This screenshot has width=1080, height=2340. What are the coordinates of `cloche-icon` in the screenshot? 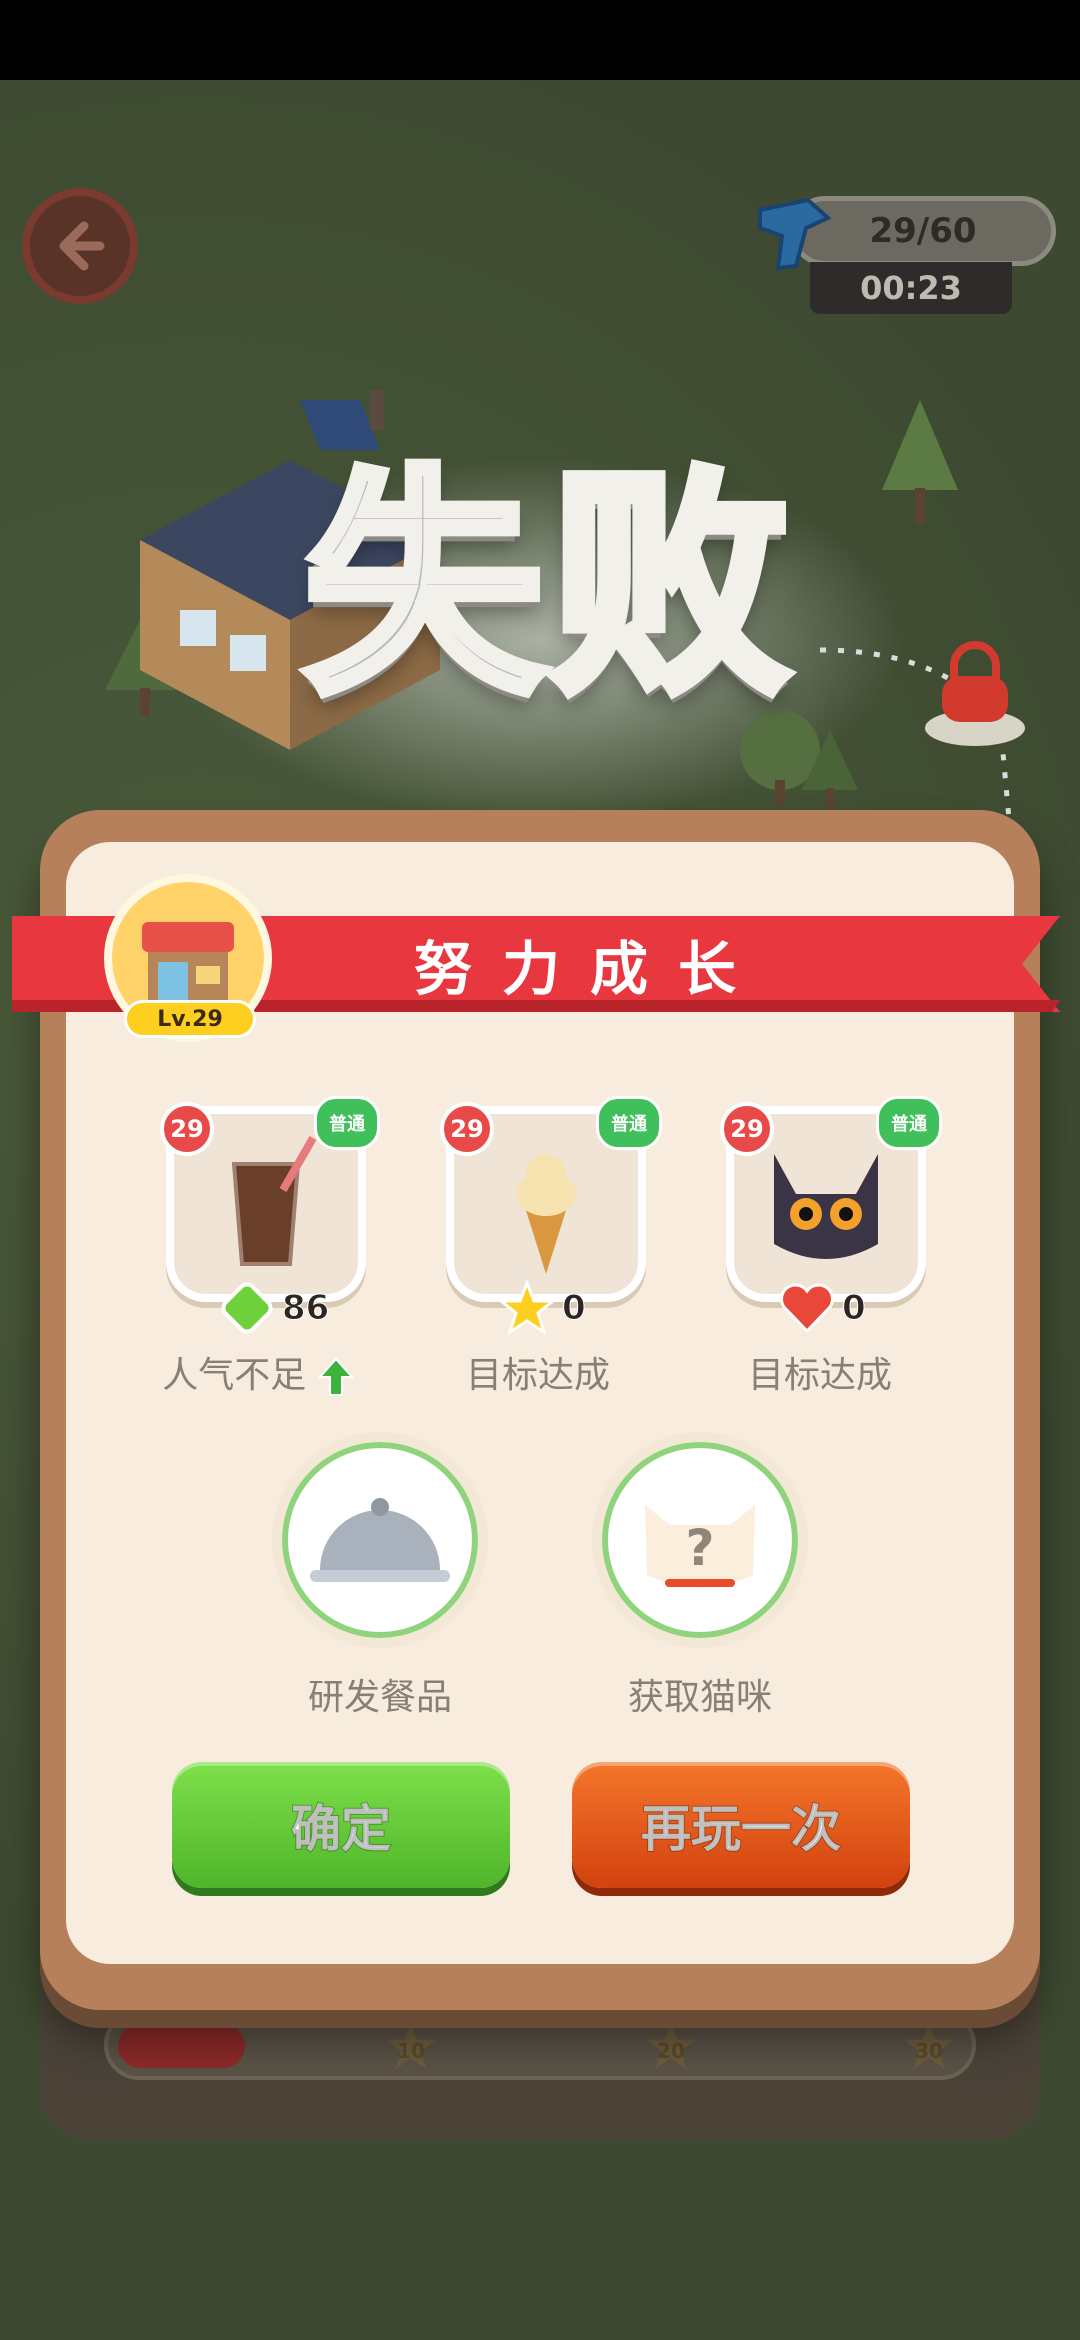 It's located at (380, 1540).